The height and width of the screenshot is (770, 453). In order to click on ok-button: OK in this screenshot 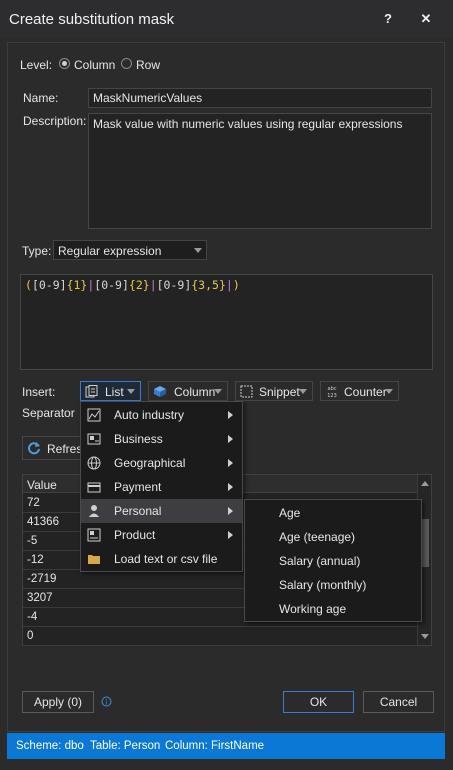, I will do `click(318, 702)`.